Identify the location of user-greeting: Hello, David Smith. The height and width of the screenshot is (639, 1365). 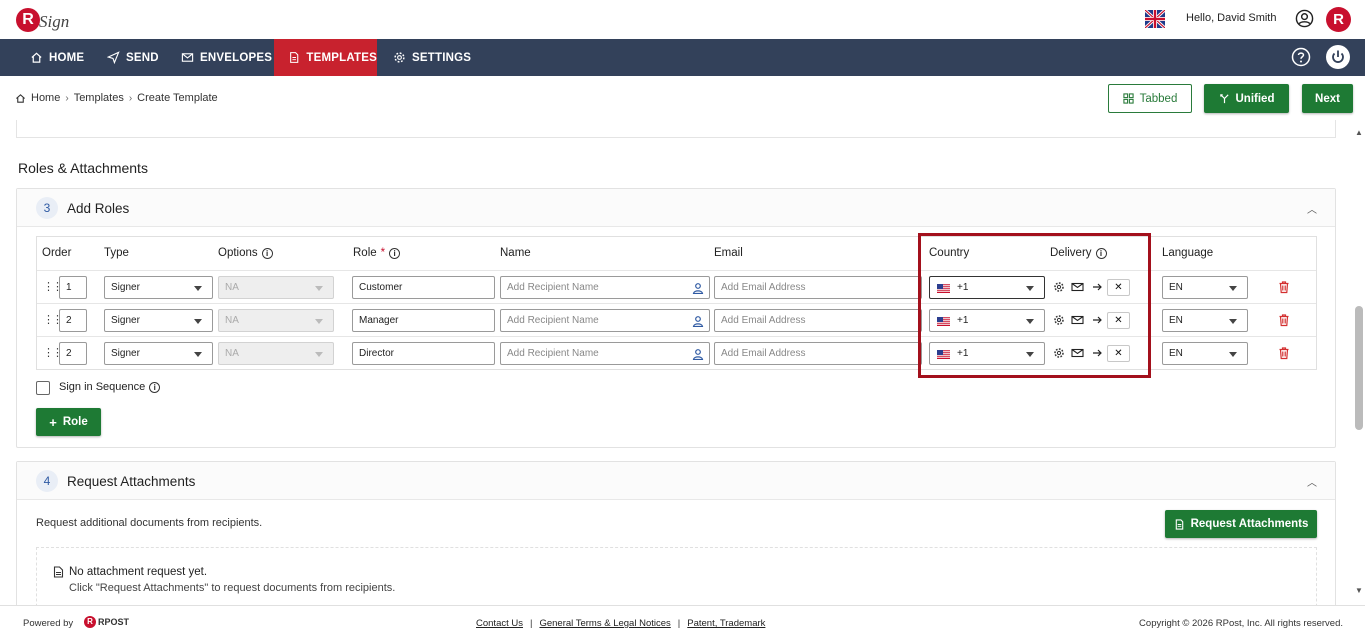
(1231, 18).